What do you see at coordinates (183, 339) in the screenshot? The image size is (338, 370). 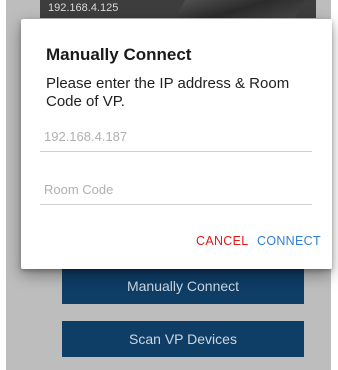 I see `scan-vp-devices-button: Scan VP Devices` at bounding box center [183, 339].